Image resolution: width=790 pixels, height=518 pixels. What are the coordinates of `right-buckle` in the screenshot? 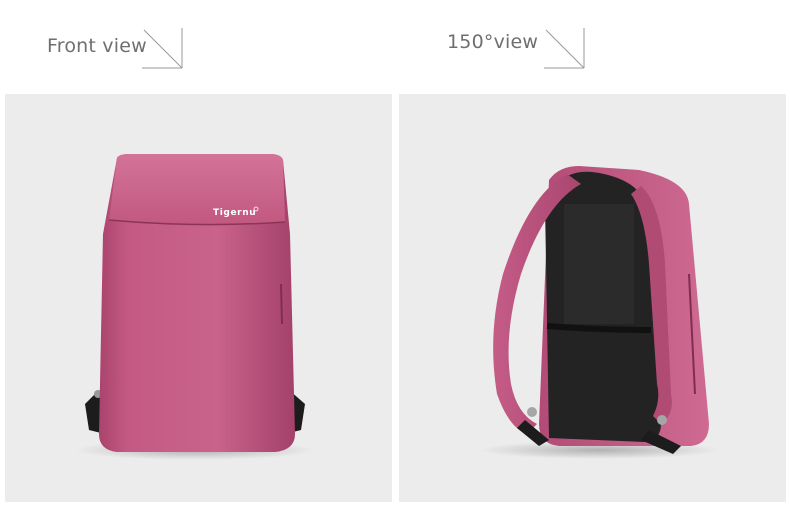 It's located at (662, 420).